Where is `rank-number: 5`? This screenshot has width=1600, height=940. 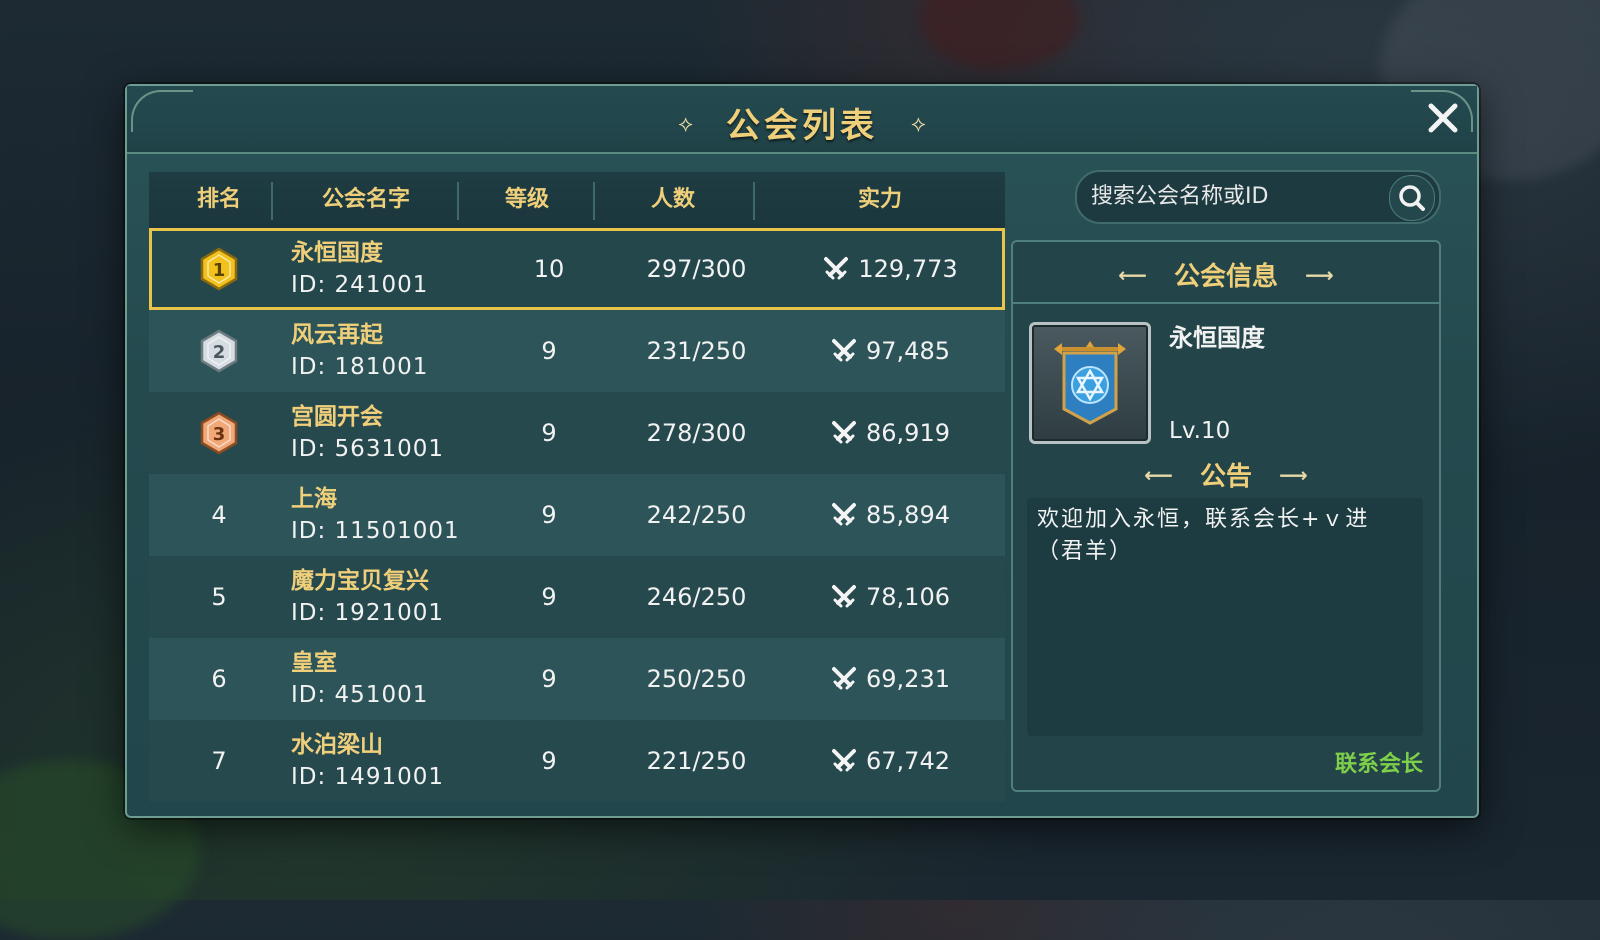 rank-number: 5 is located at coordinates (219, 597).